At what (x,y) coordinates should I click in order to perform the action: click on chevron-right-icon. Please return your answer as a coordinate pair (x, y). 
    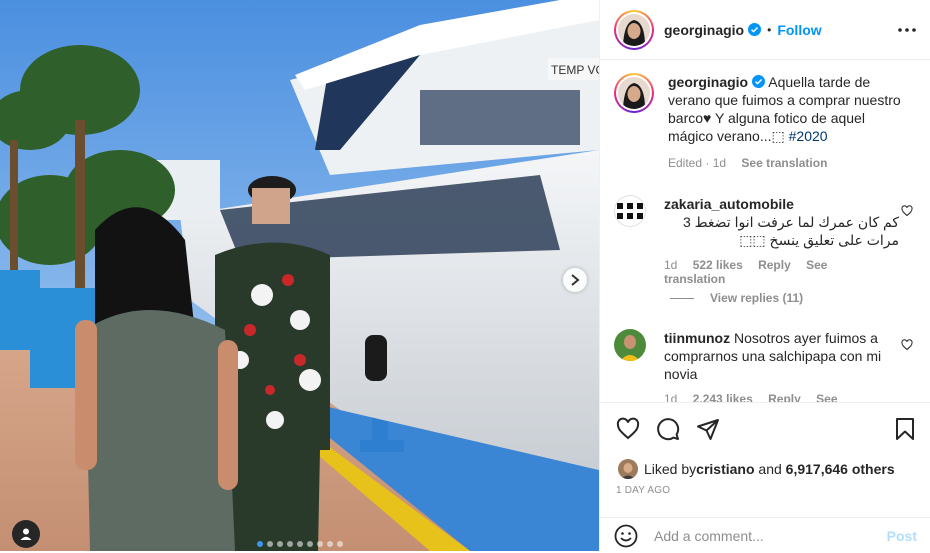
    Looking at the image, I should click on (575, 280).